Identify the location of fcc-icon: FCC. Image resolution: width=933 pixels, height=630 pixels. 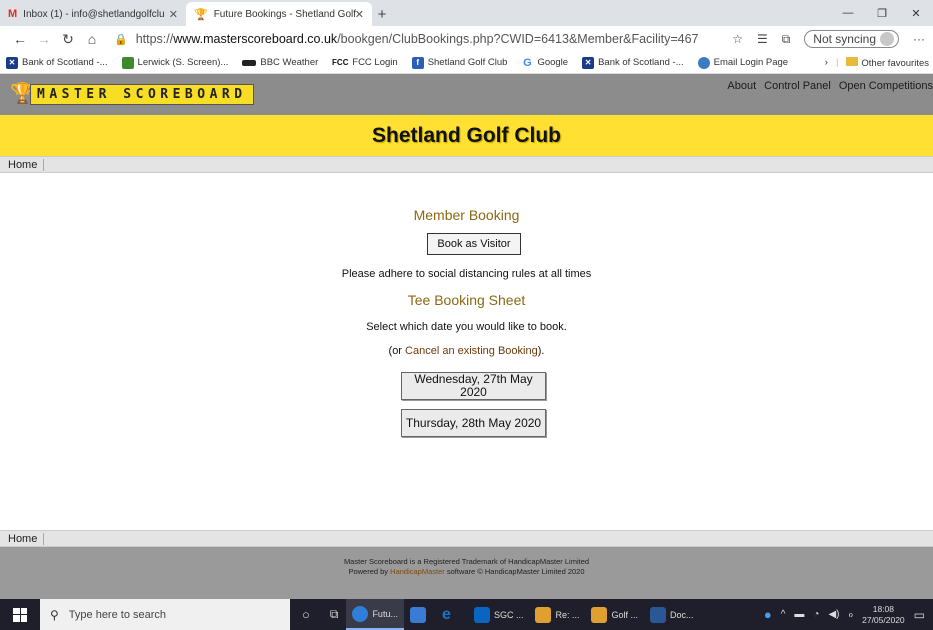
(340, 62).